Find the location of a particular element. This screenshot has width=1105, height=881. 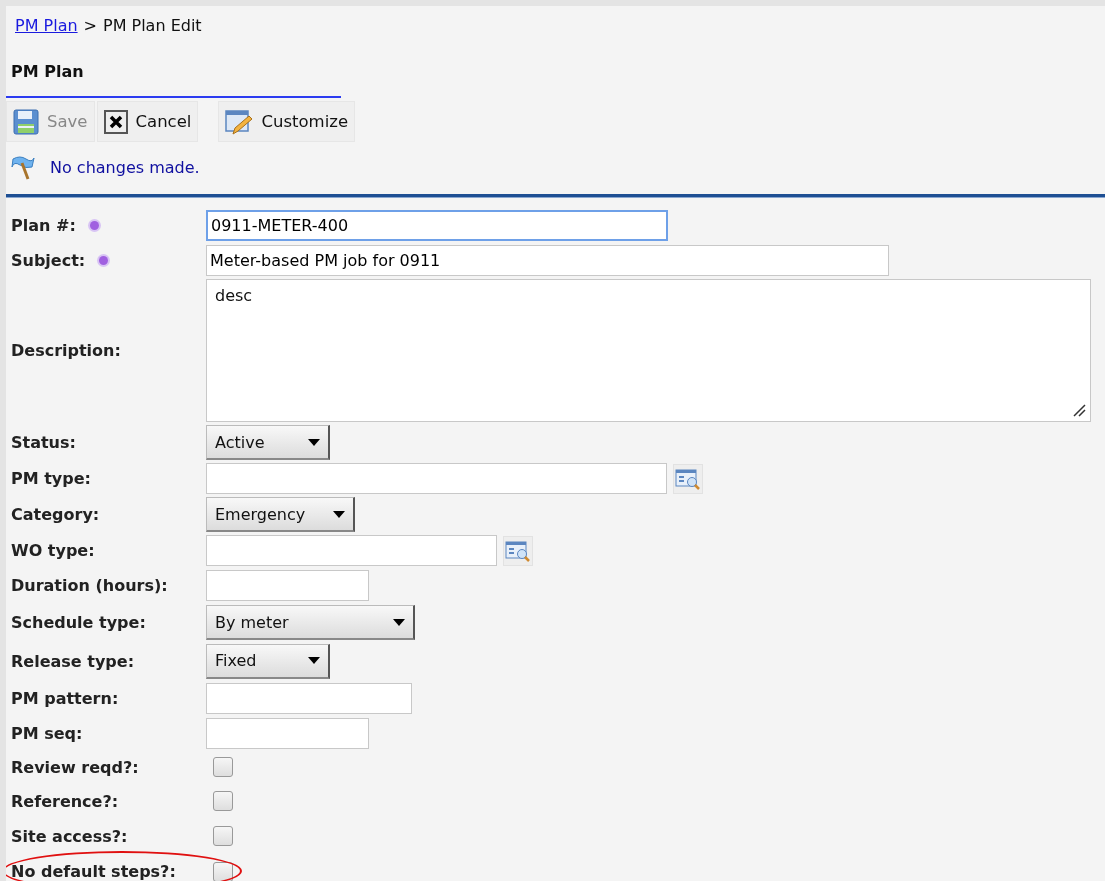

field-label: PM type: is located at coordinates (51, 478).